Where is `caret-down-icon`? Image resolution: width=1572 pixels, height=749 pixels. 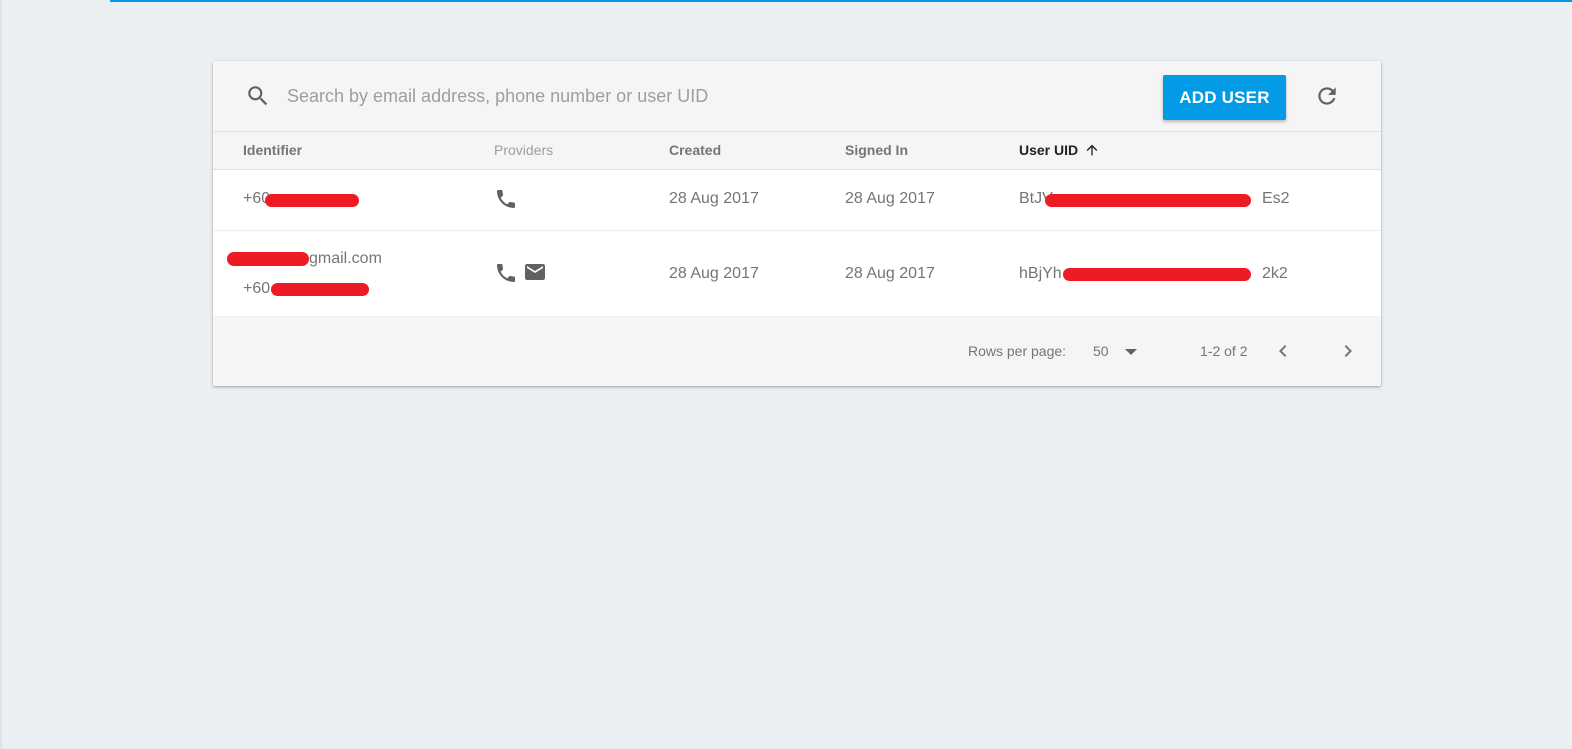 caret-down-icon is located at coordinates (1131, 352).